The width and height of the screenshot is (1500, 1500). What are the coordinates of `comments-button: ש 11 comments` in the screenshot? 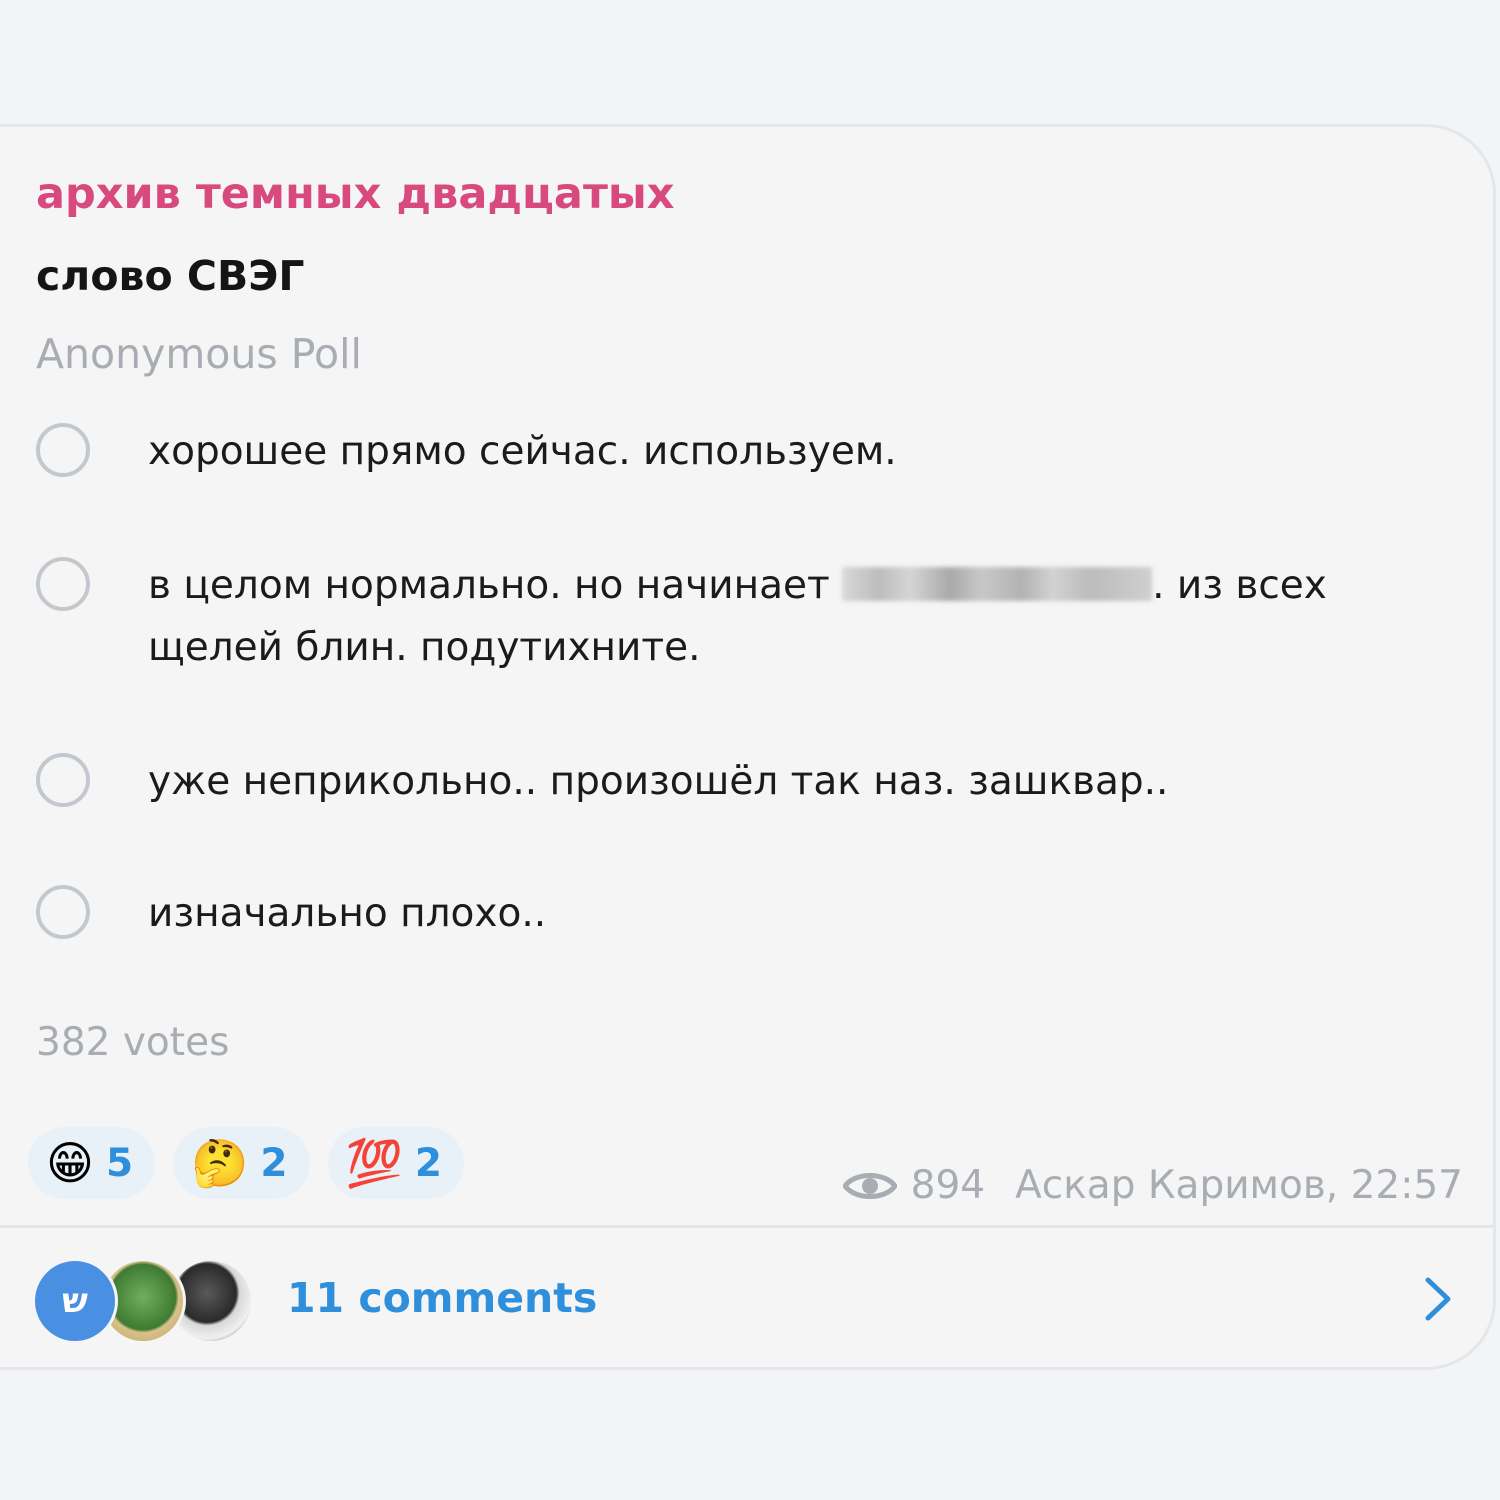 It's located at (746, 1298).